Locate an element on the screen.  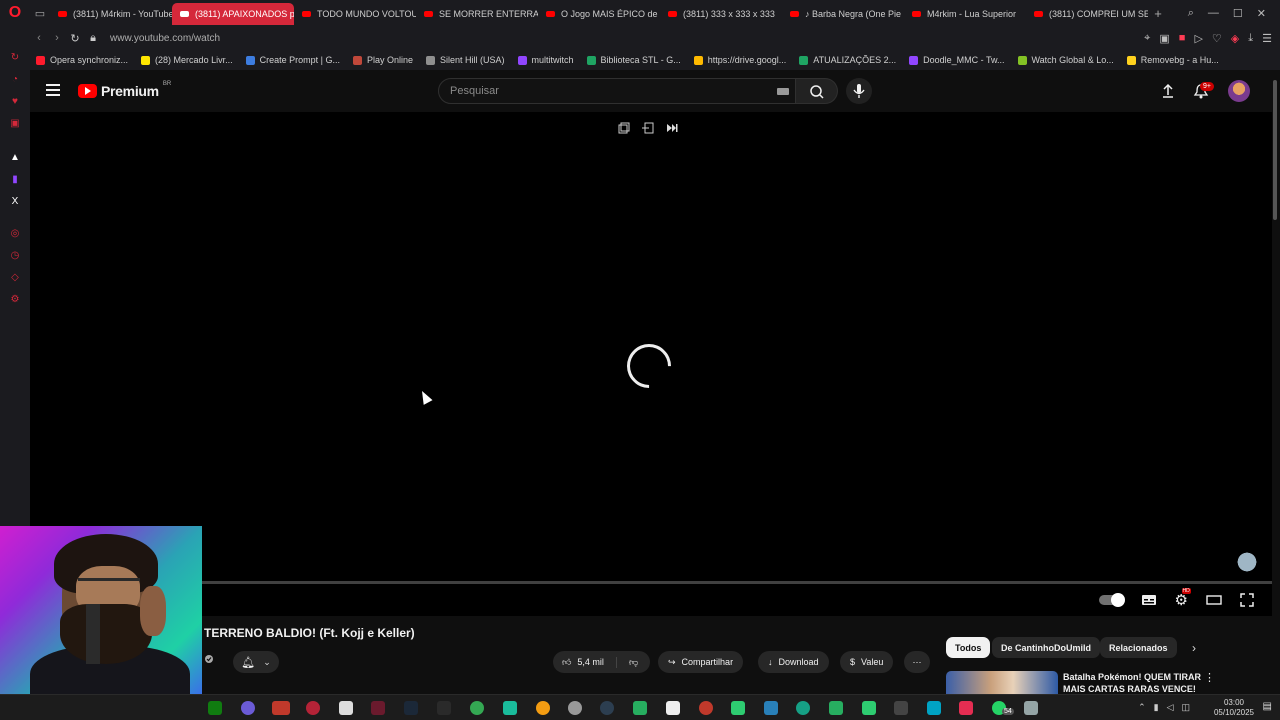
like-button: 👍︎ 5,4 mil is located at coordinates (585, 662).